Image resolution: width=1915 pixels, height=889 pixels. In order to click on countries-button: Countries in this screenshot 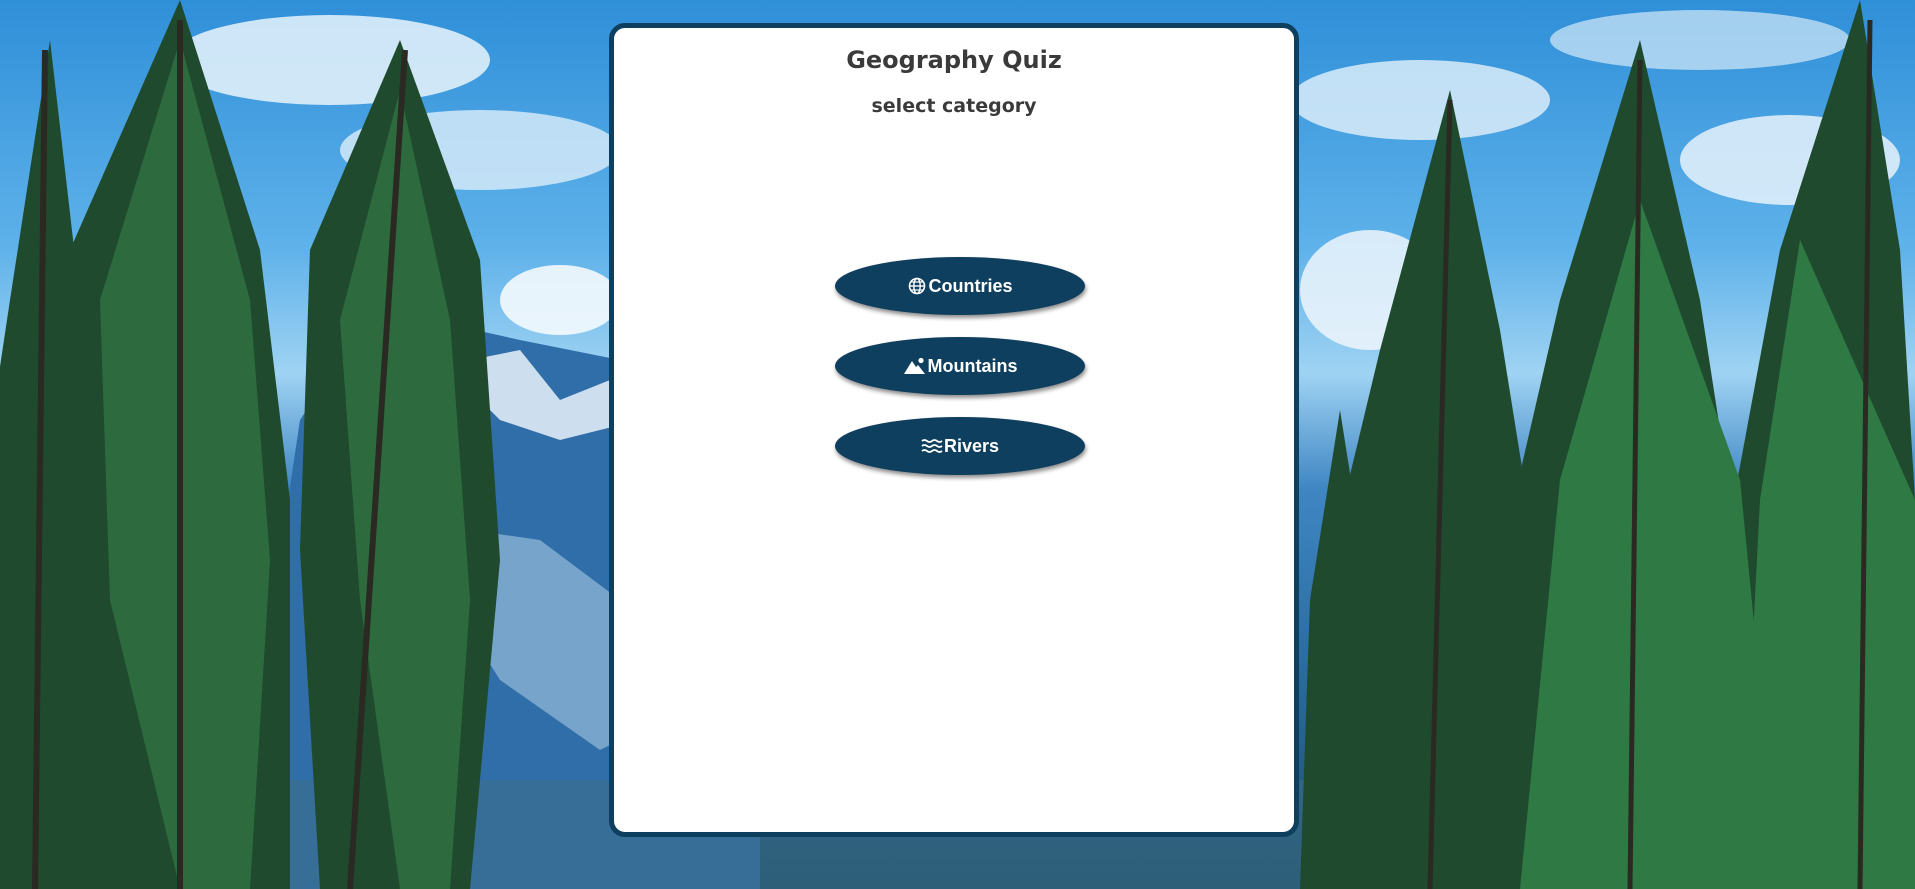, I will do `click(960, 286)`.